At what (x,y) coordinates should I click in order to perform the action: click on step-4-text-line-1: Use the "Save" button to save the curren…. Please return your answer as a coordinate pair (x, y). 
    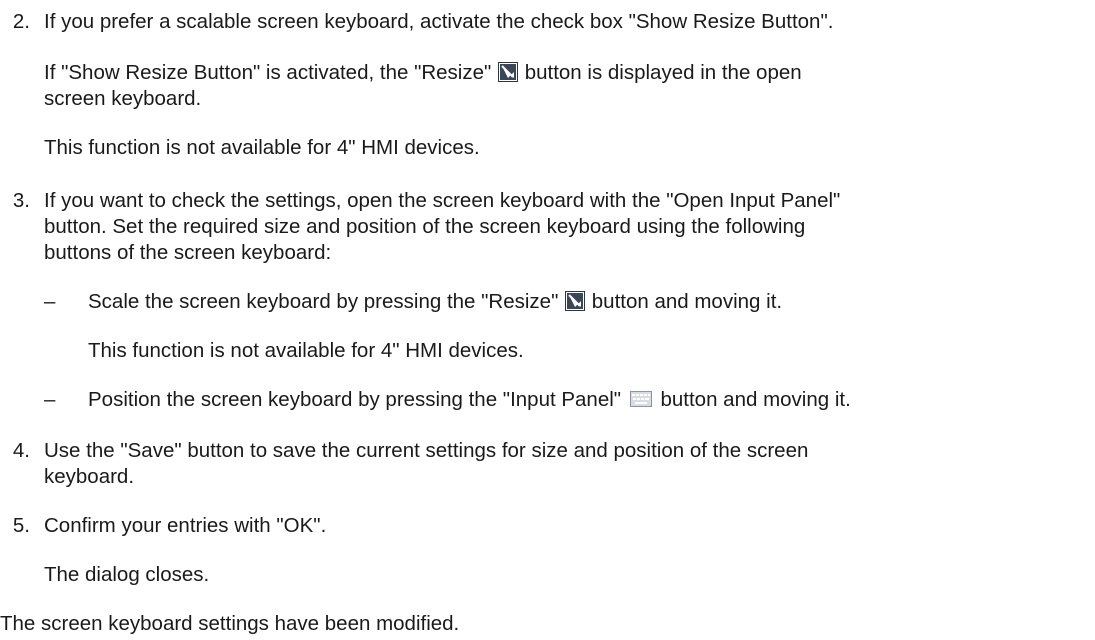
    Looking at the image, I should click on (426, 450).